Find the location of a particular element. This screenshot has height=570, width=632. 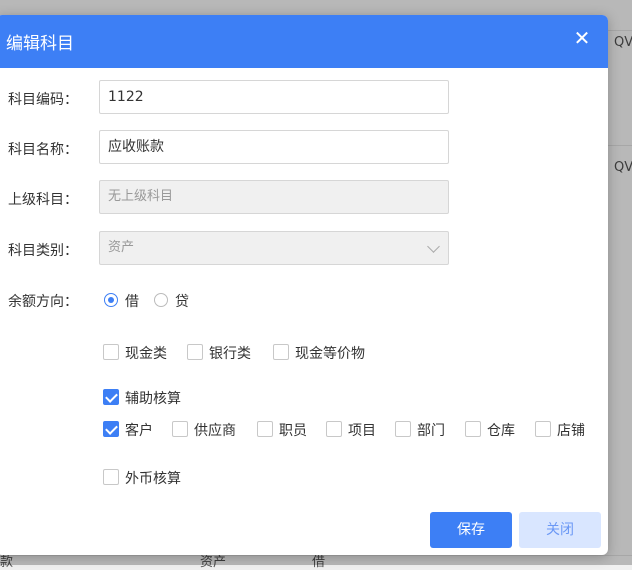

save-button: 保存 is located at coordinates (471, 530).